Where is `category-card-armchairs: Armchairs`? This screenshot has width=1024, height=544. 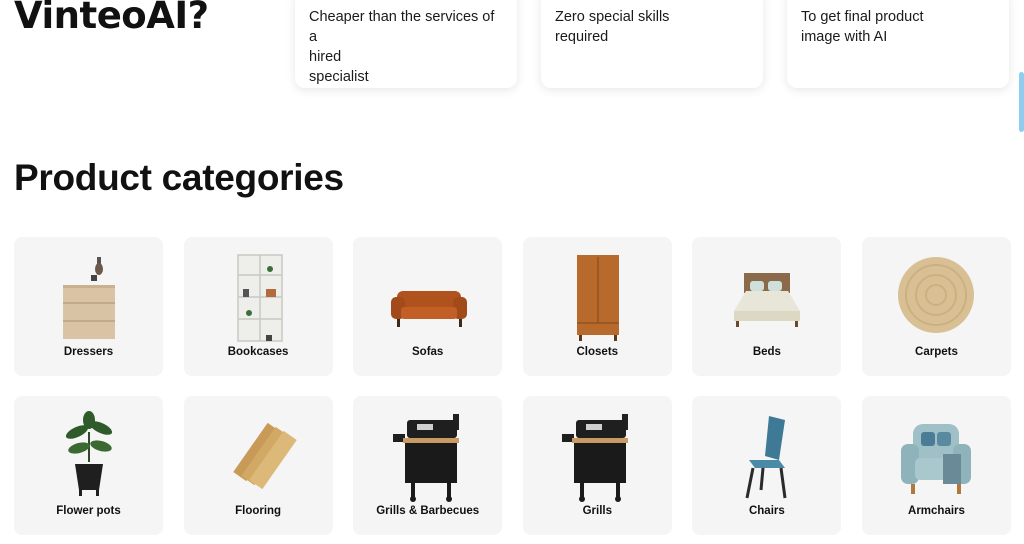 category-card-armchairs: Armchairs is located at coordinates (936, 465).